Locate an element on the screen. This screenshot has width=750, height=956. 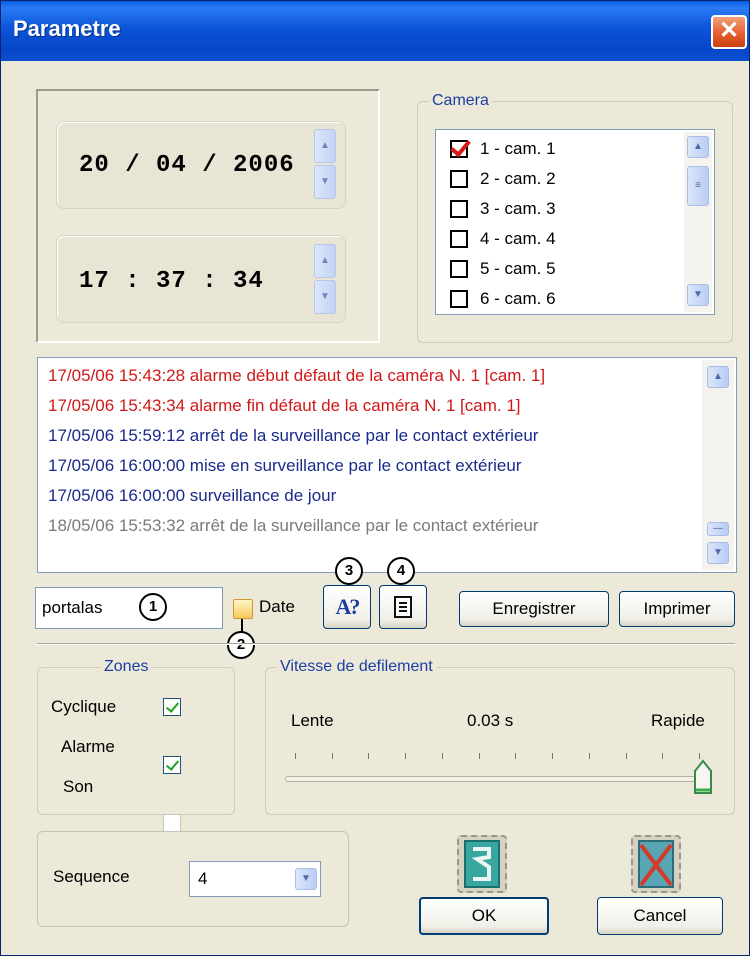
camera-item: 6 - cam. 6 is located at coordinates (503, 299).